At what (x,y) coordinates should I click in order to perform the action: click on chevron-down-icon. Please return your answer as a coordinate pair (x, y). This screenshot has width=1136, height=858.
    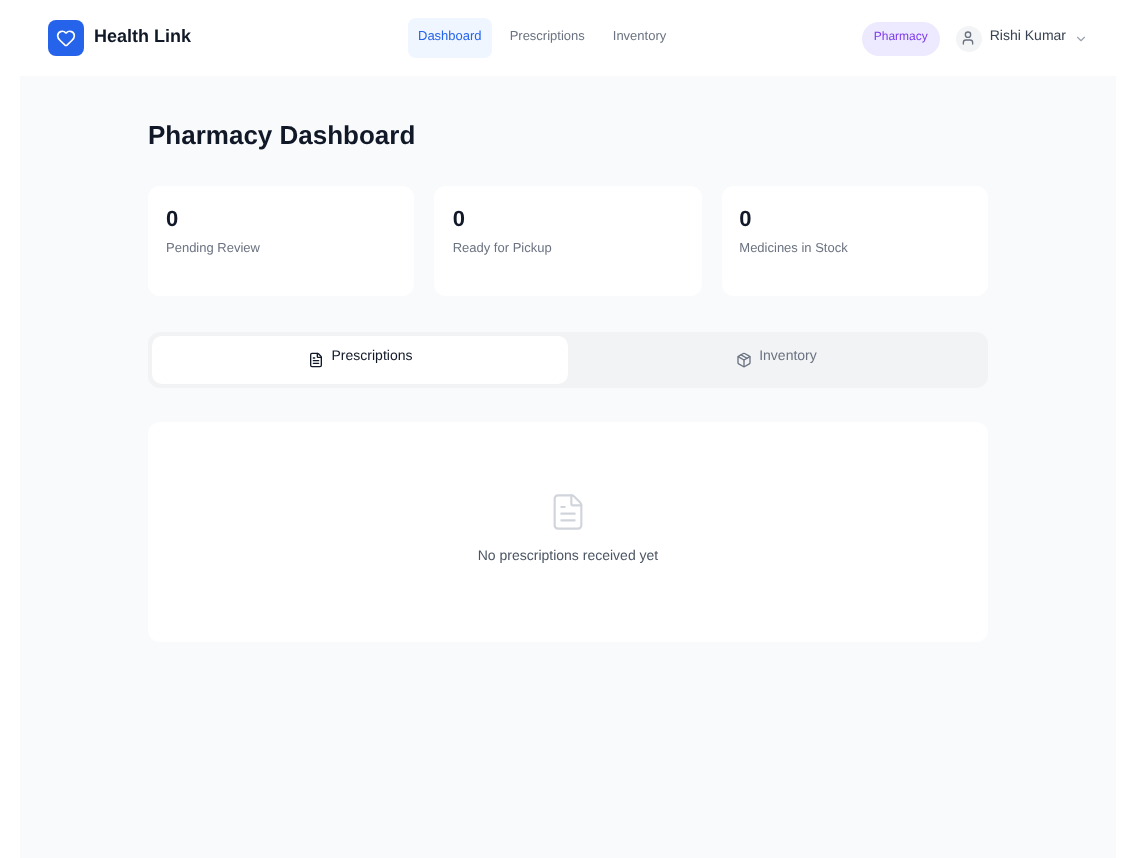
    Looking at the image, I should click on (1081, 38).